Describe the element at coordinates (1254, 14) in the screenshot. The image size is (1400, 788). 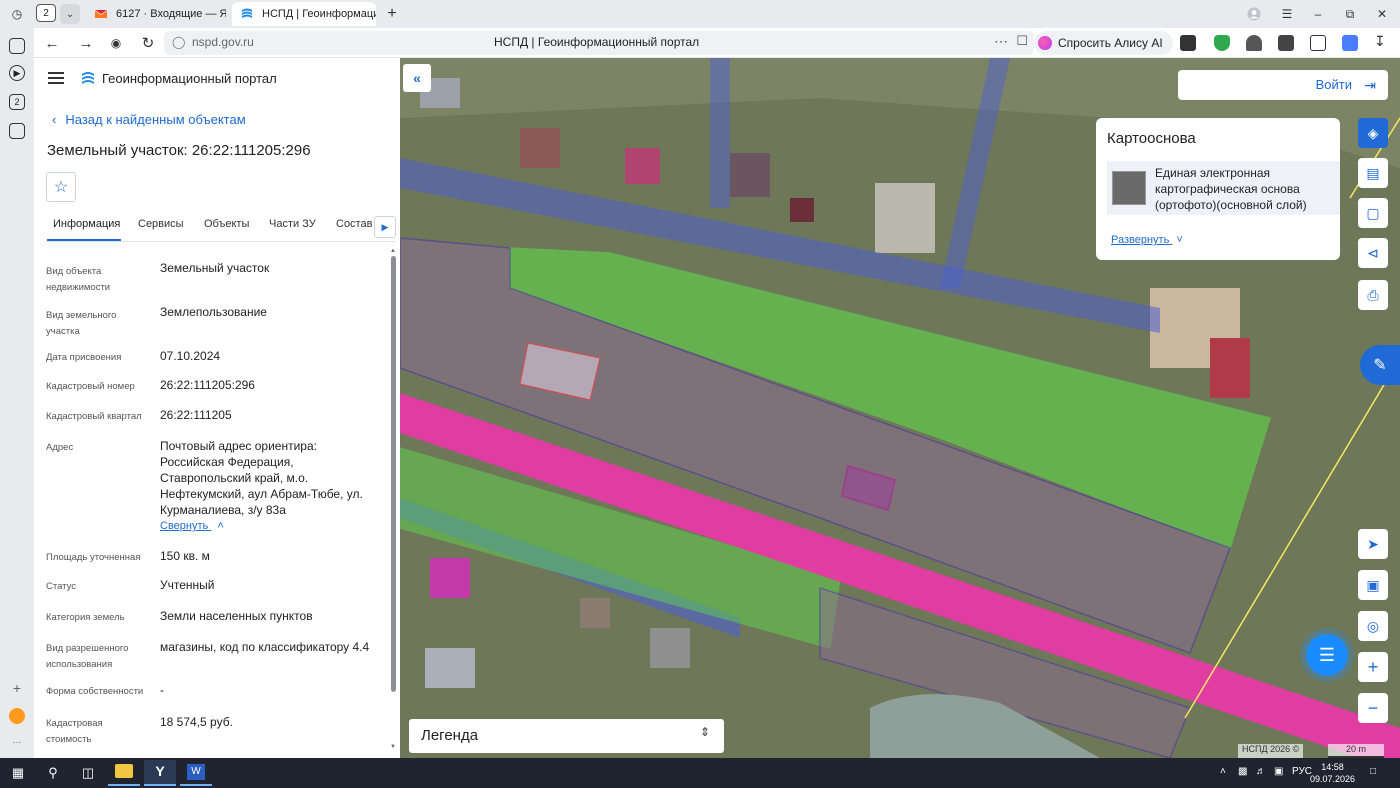
I see `profile-icon` at that location.